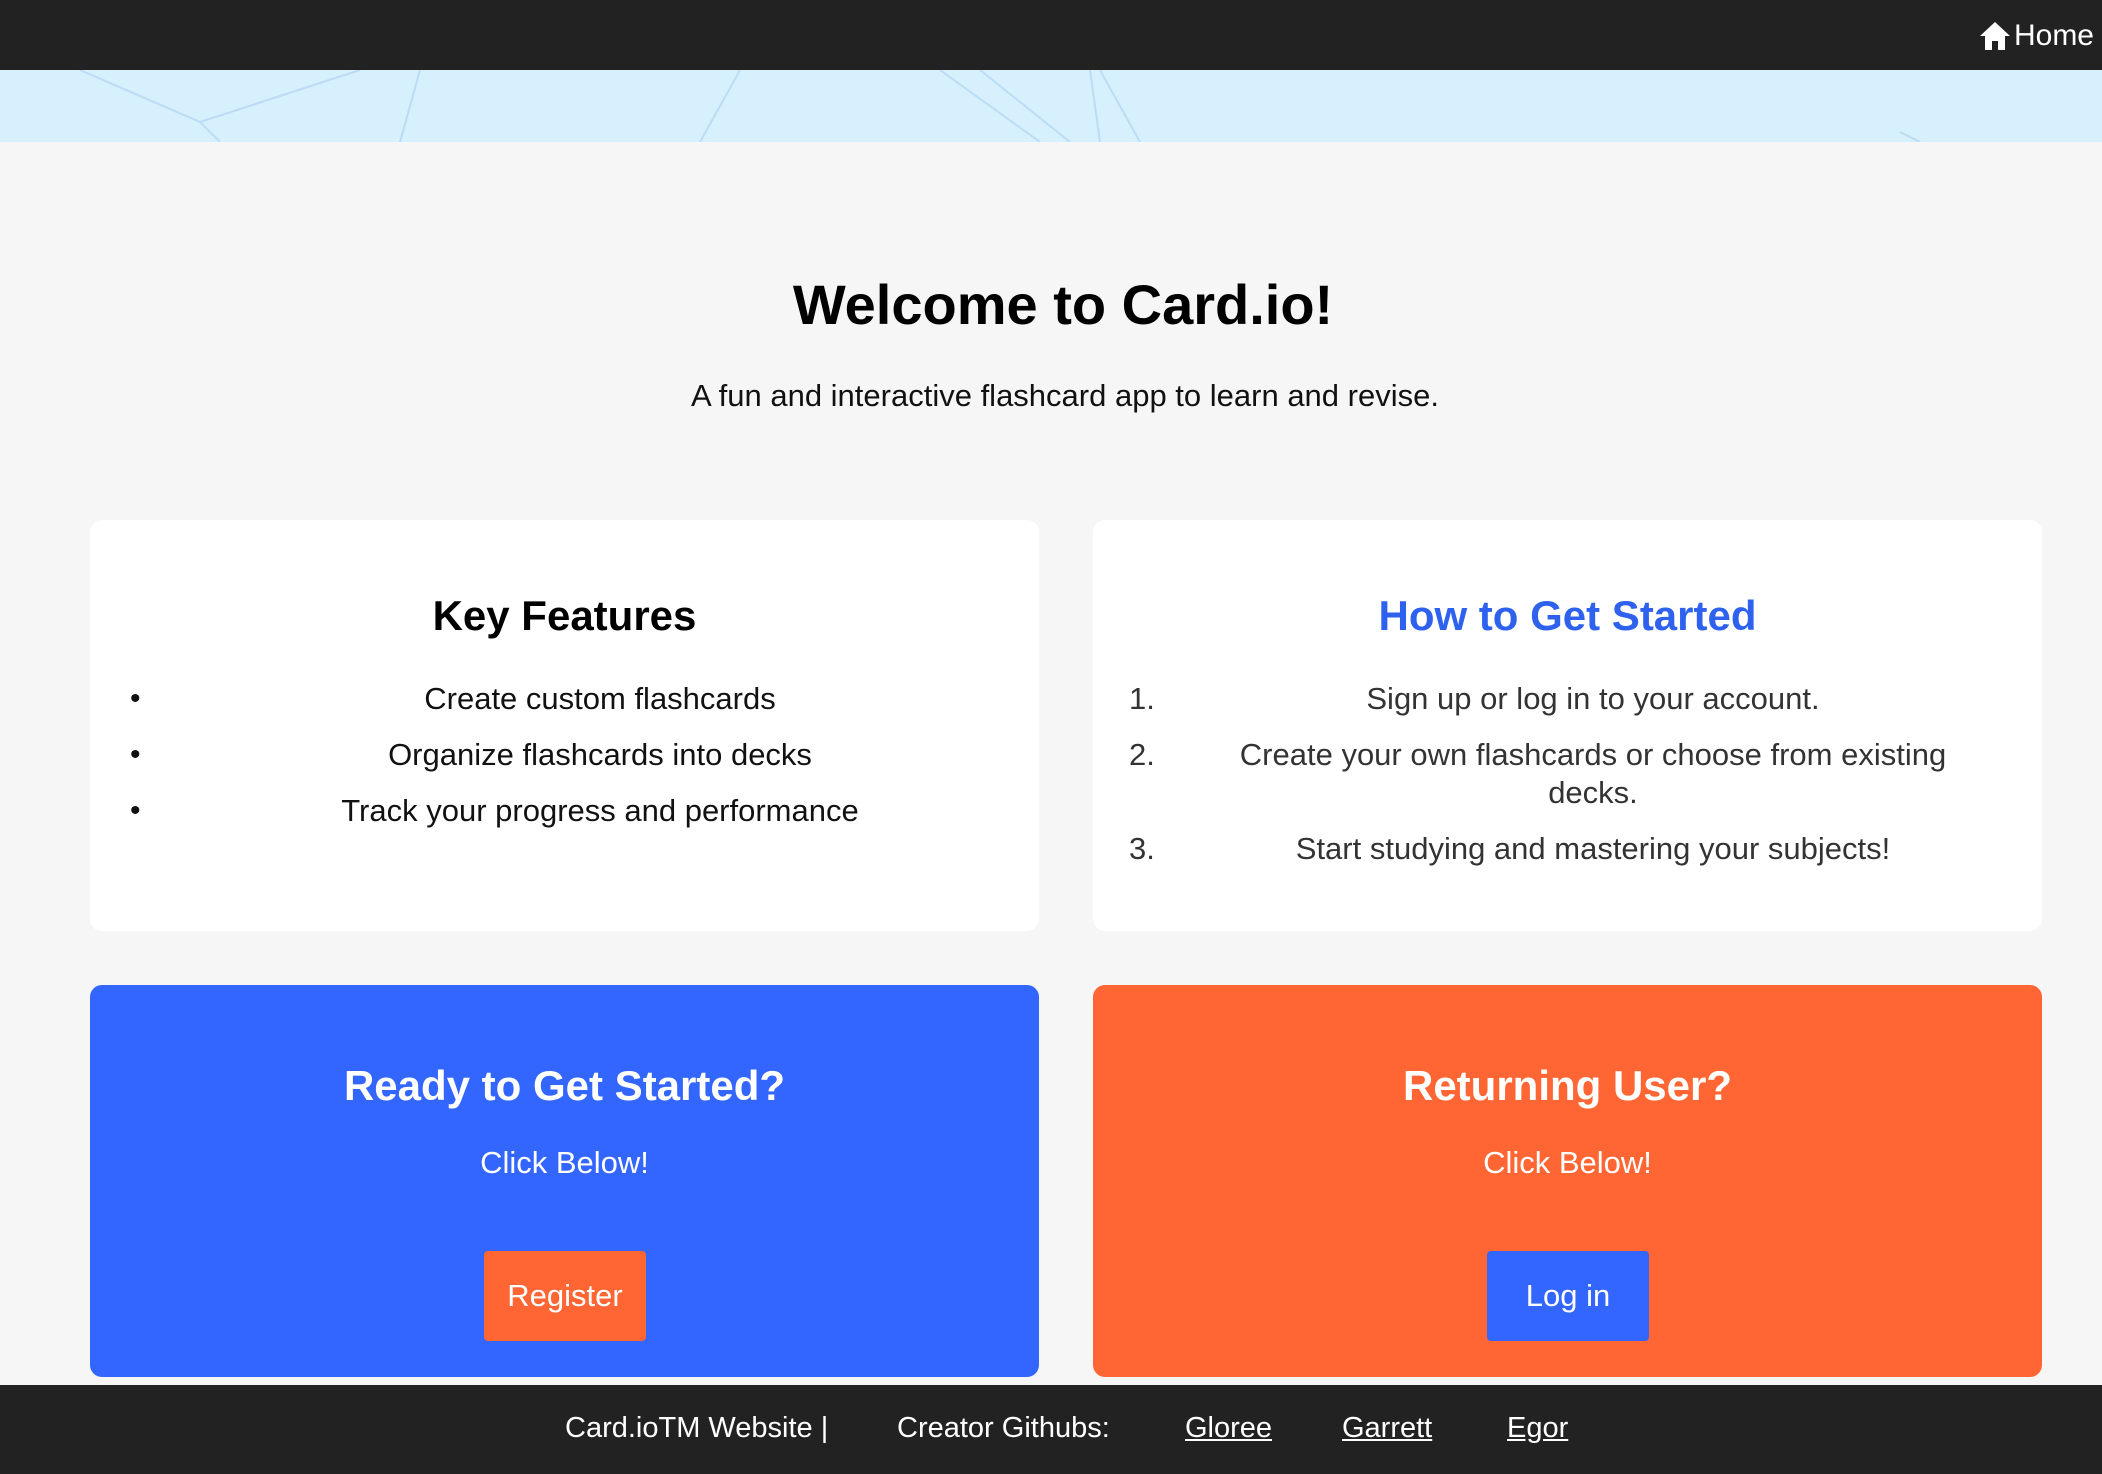 This screenshot has width=2102, height=1474. What do you see at coordinates (1003, 1428) in the screenshot?
I see `footer-creators-label: Creator Githubs:` at bounding box center [1003, 1428].